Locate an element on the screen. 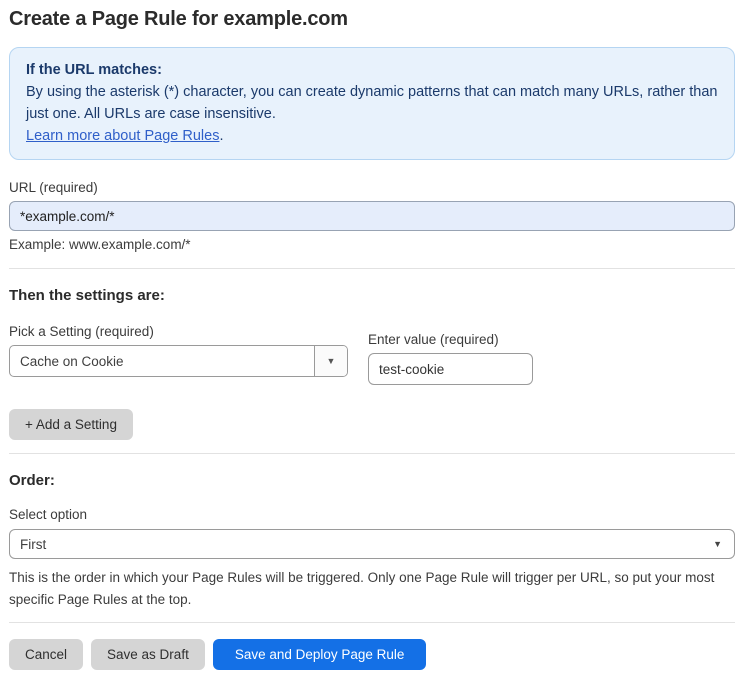 The height and width of the screenshot is (693, 750). url-input is located at coordinates (372, 216).